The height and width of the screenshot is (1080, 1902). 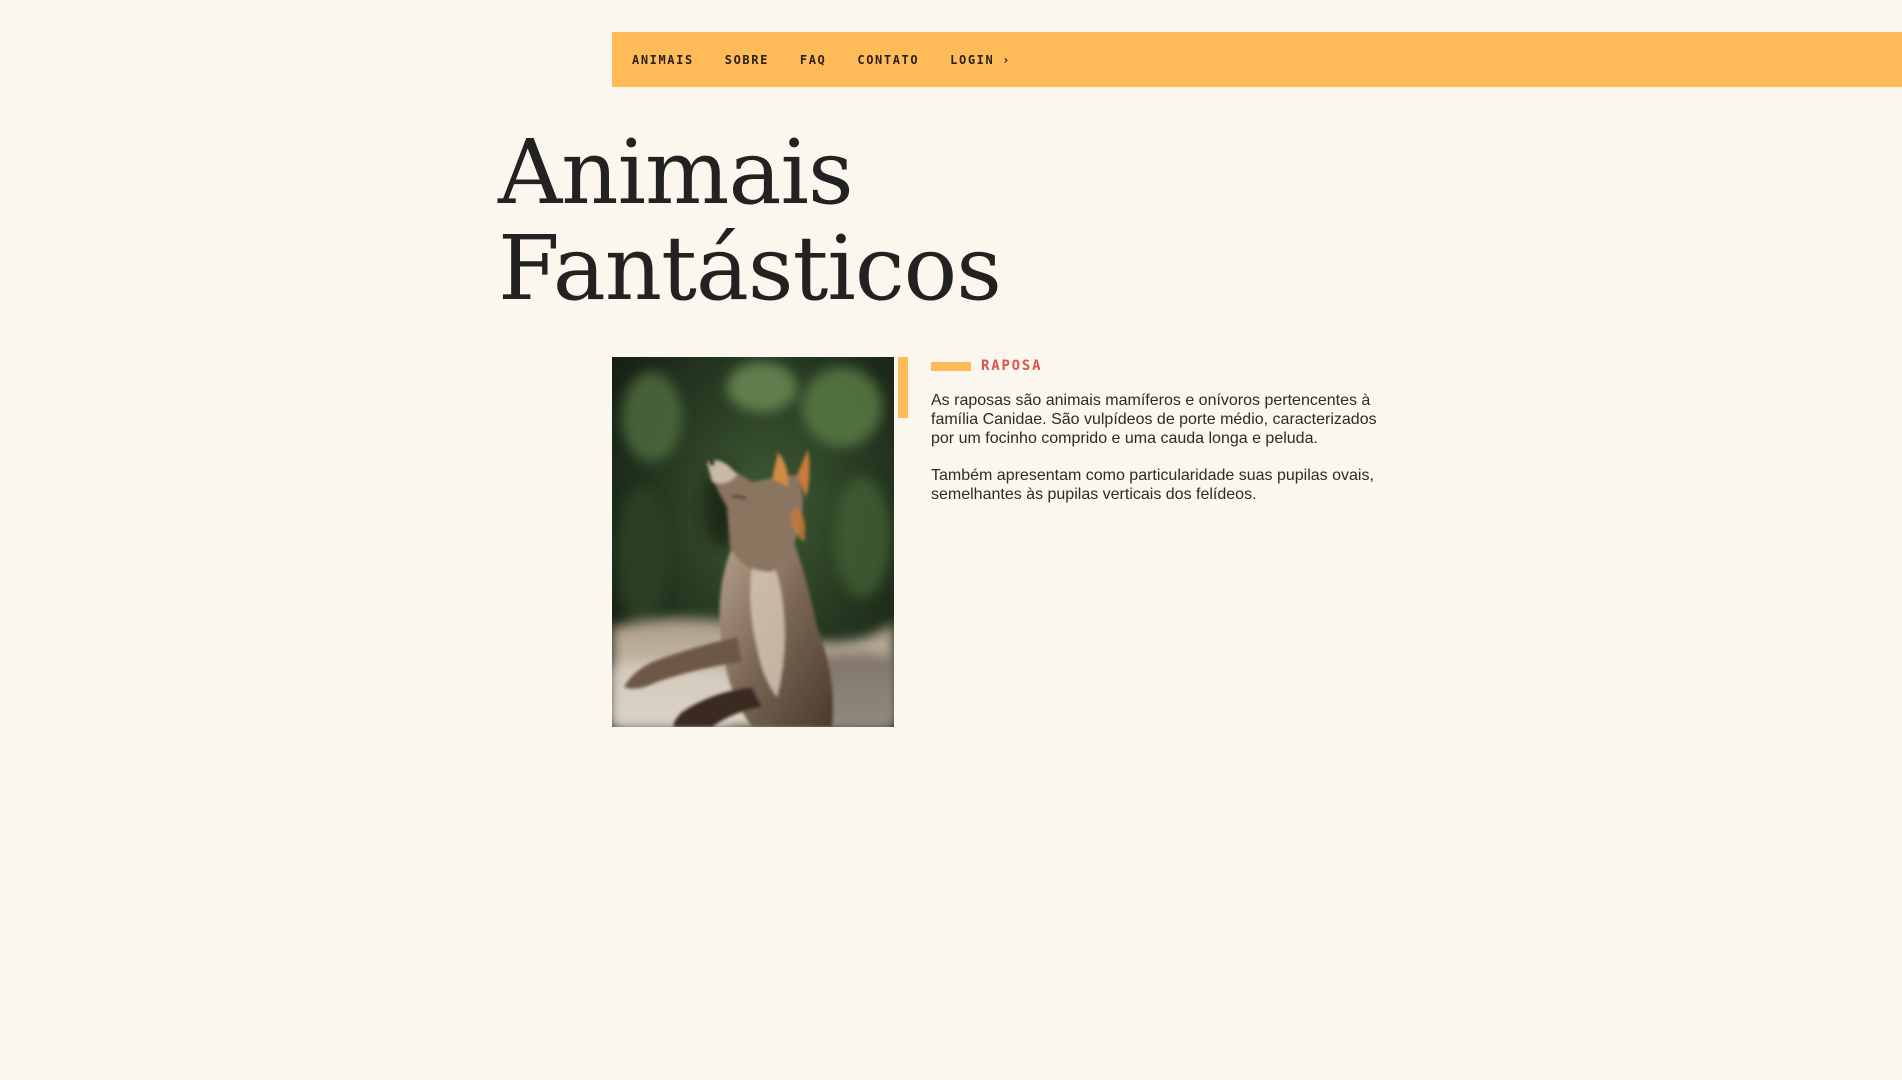 I want to click on nav-link-faq: FAQ, so click(x=813, y=60).